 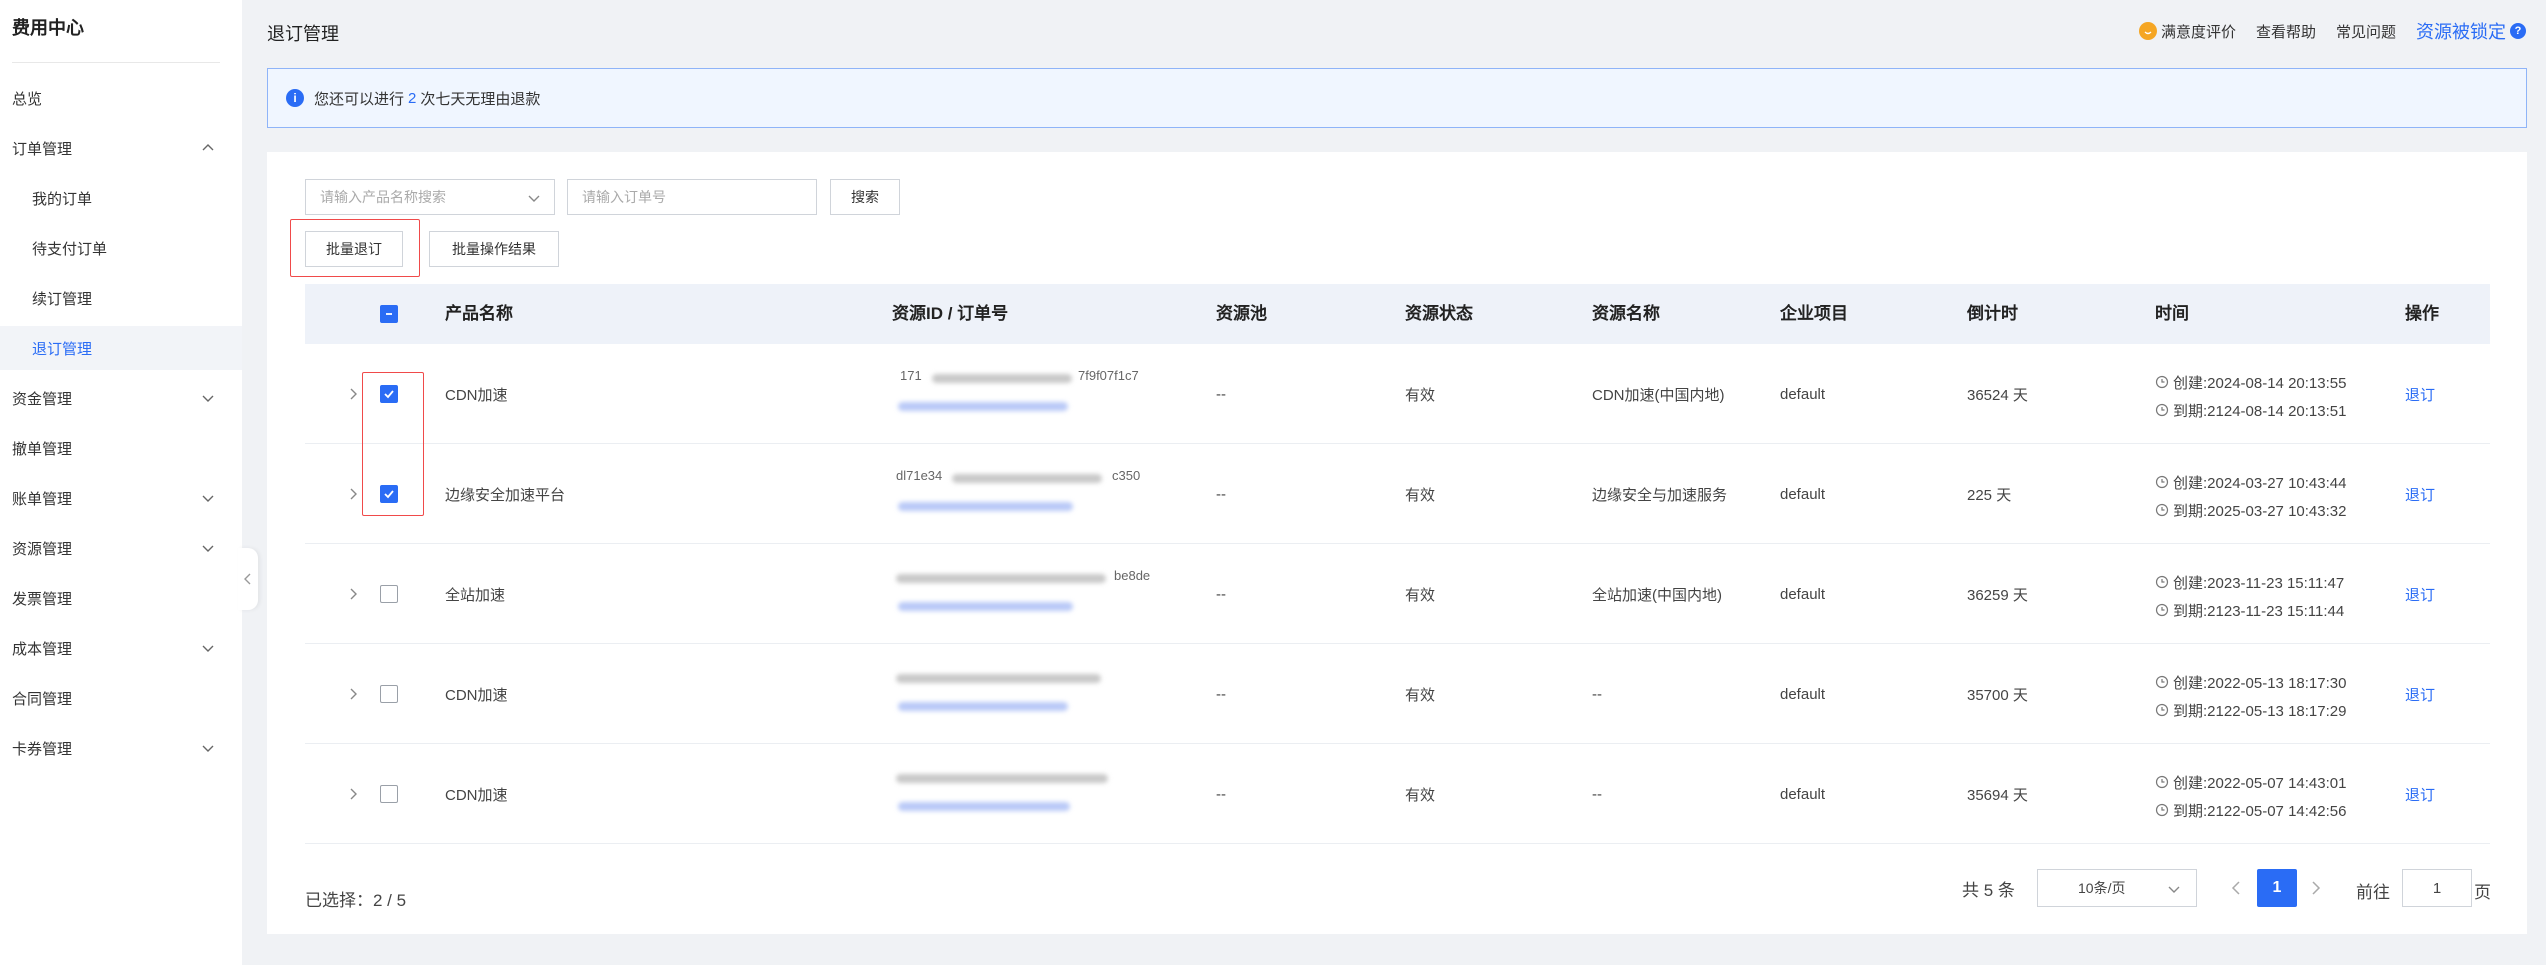 What do you see at coordinates (1439, 313) in the screenshot?
I see `header-status: 资源状态` at bounding box center [1439, 313].